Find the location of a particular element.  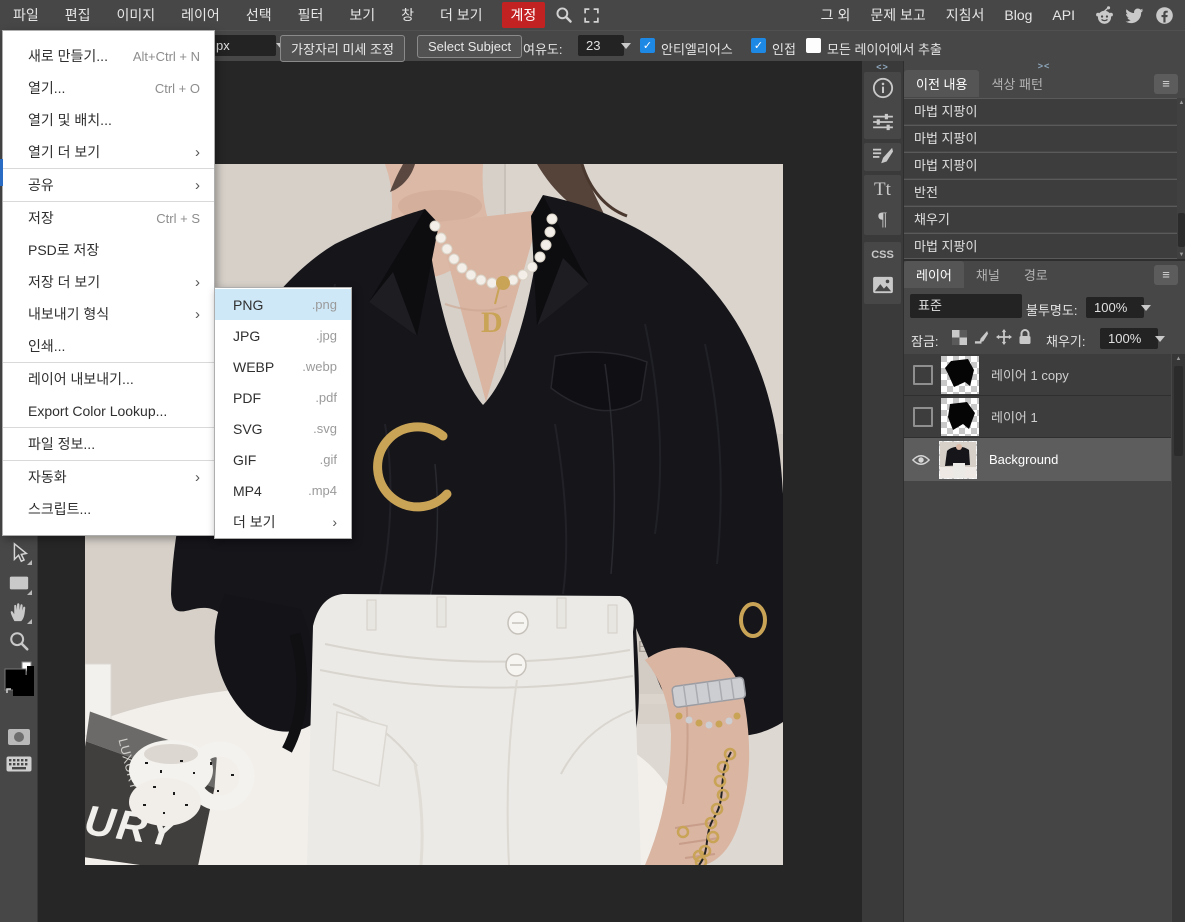

layer-row-layer1: 레이어 1 is located at coordinates (1037, 417).